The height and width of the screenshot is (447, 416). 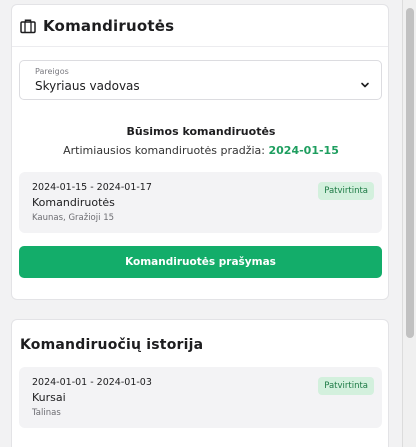 I want to click on trip-place: Talinas, so click(x=46, y=413).